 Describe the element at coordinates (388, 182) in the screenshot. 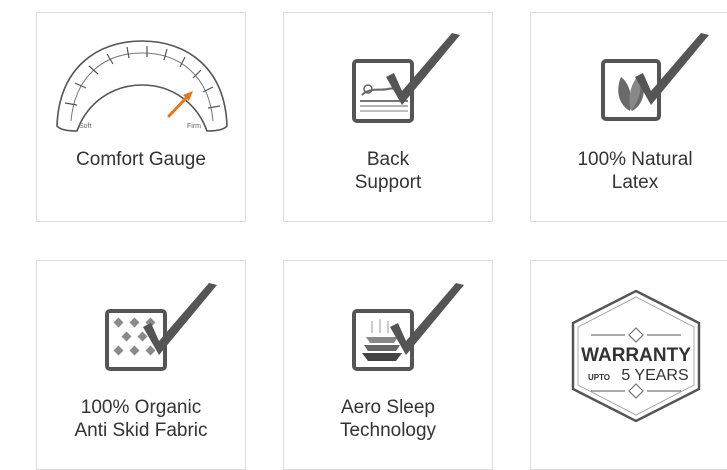

I see `feature-label-line: Support` at that location.